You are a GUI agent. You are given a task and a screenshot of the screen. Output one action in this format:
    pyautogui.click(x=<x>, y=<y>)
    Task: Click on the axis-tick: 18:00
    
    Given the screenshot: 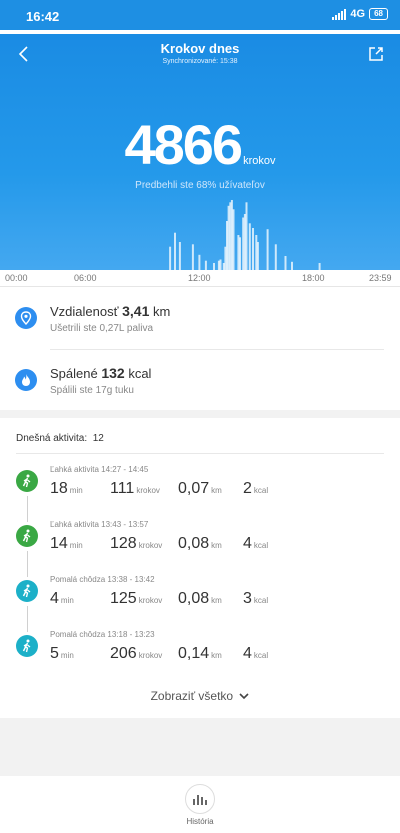 What is the action you would take?
    pyautogui.click(x=313, y=278)
    